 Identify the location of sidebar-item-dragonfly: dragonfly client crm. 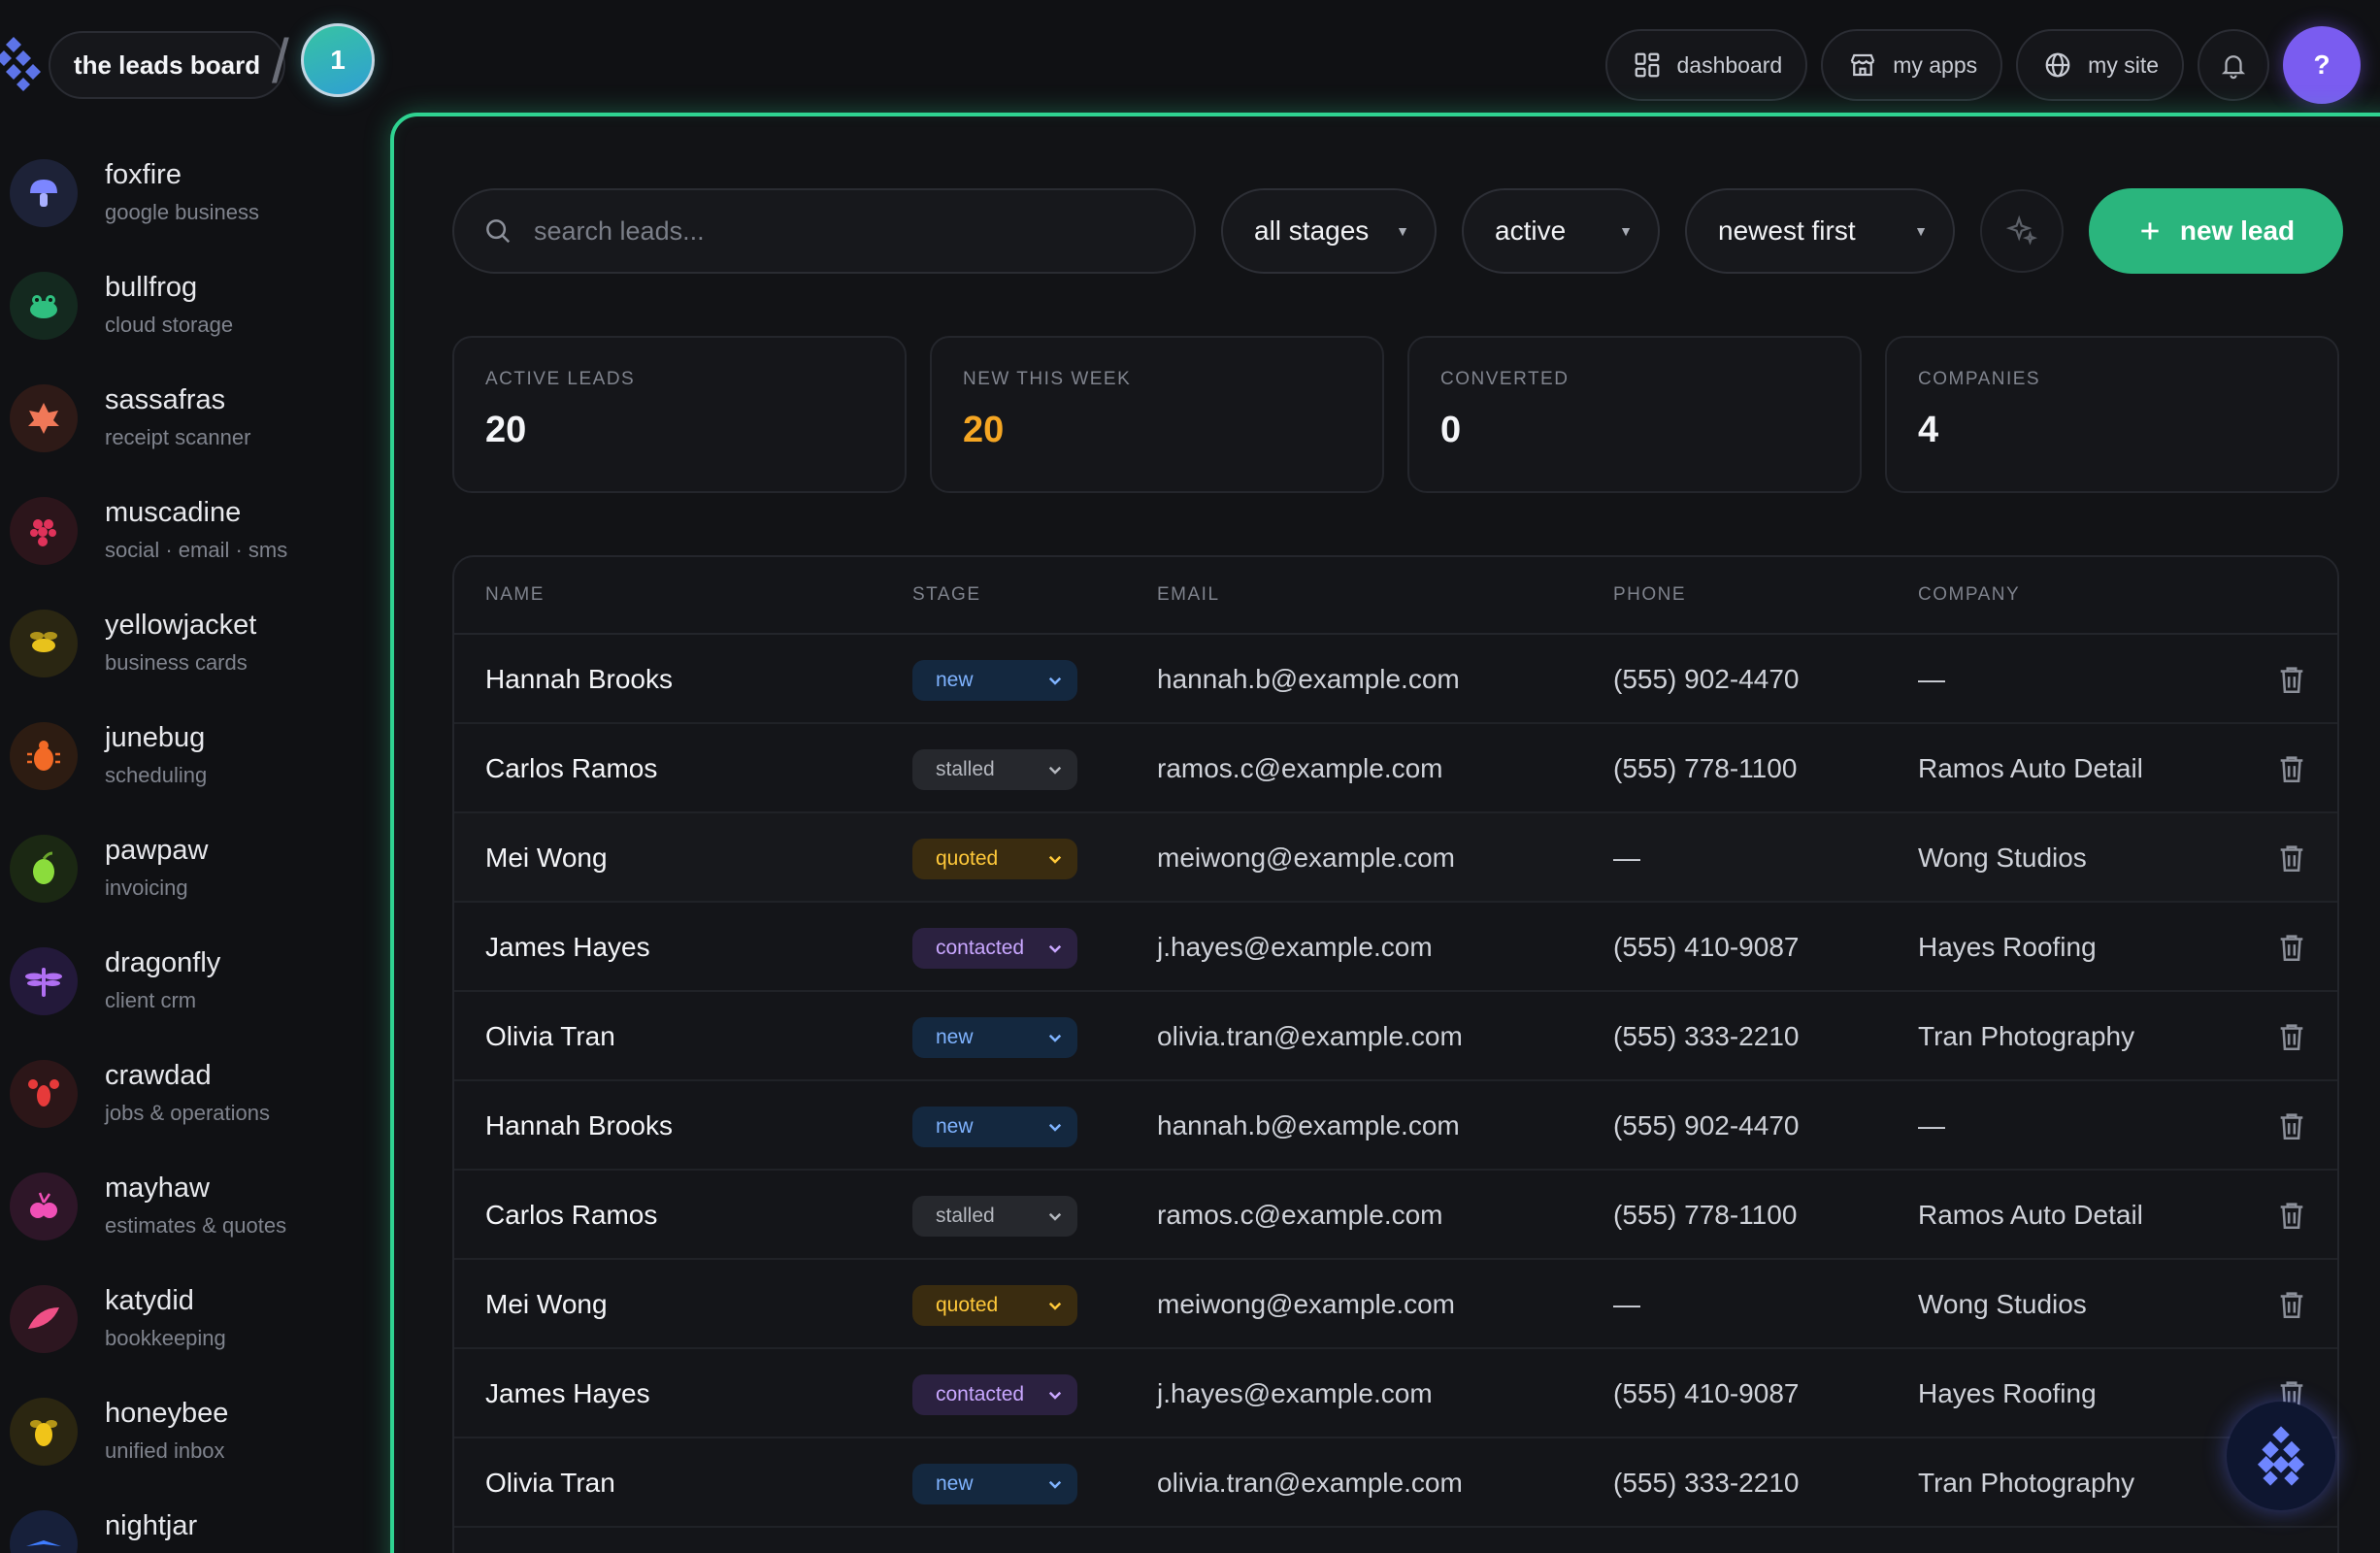
(194, 981).